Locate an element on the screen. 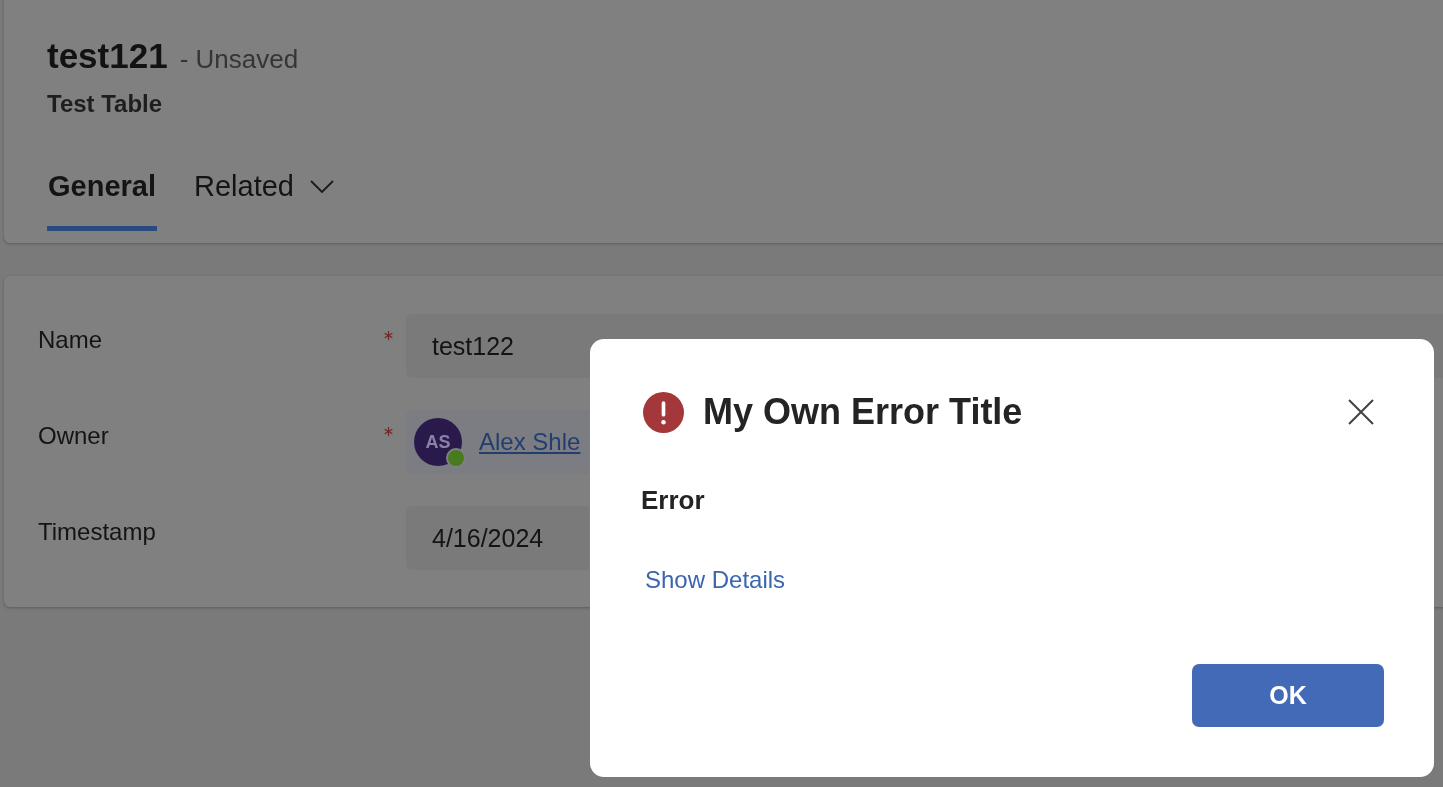 This screenshot has height=787, width=1443. show-details-link: Show Details is located at coordinates (715, 580).